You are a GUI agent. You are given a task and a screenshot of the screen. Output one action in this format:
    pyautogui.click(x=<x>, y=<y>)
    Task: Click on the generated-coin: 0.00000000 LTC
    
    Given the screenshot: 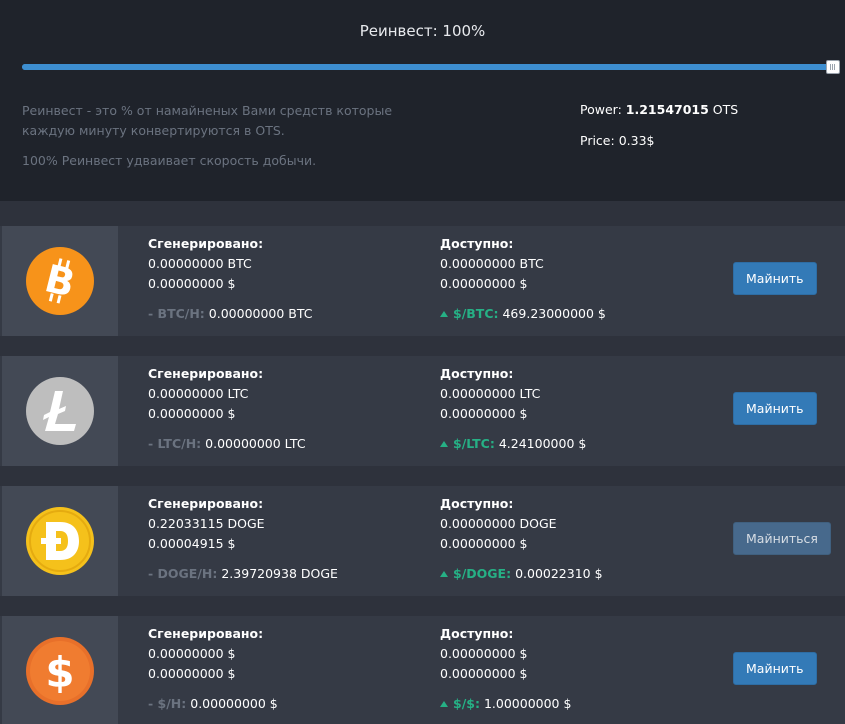 What is the action you would take?
    pyautogui.click(x=198, y=393)
    